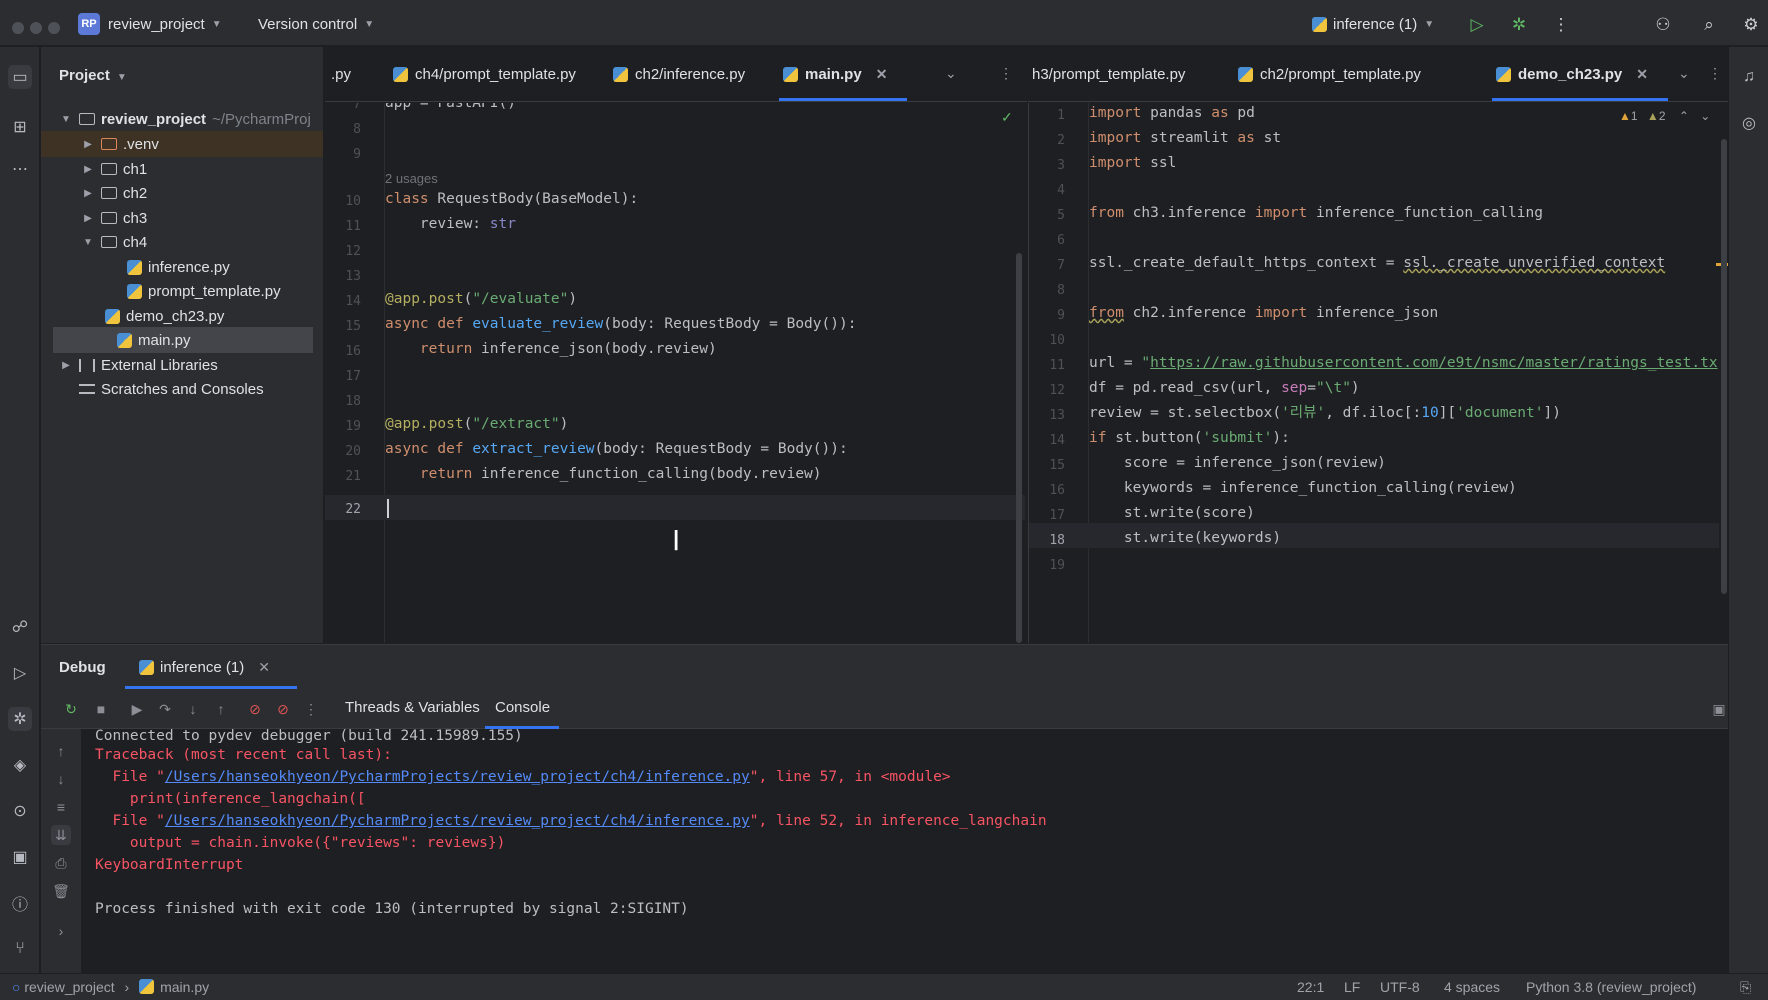 The width and height of the screenshot is (1768, 1000). I want to click on run-config-selector: inference (1) ▼, so click(1373, 24).